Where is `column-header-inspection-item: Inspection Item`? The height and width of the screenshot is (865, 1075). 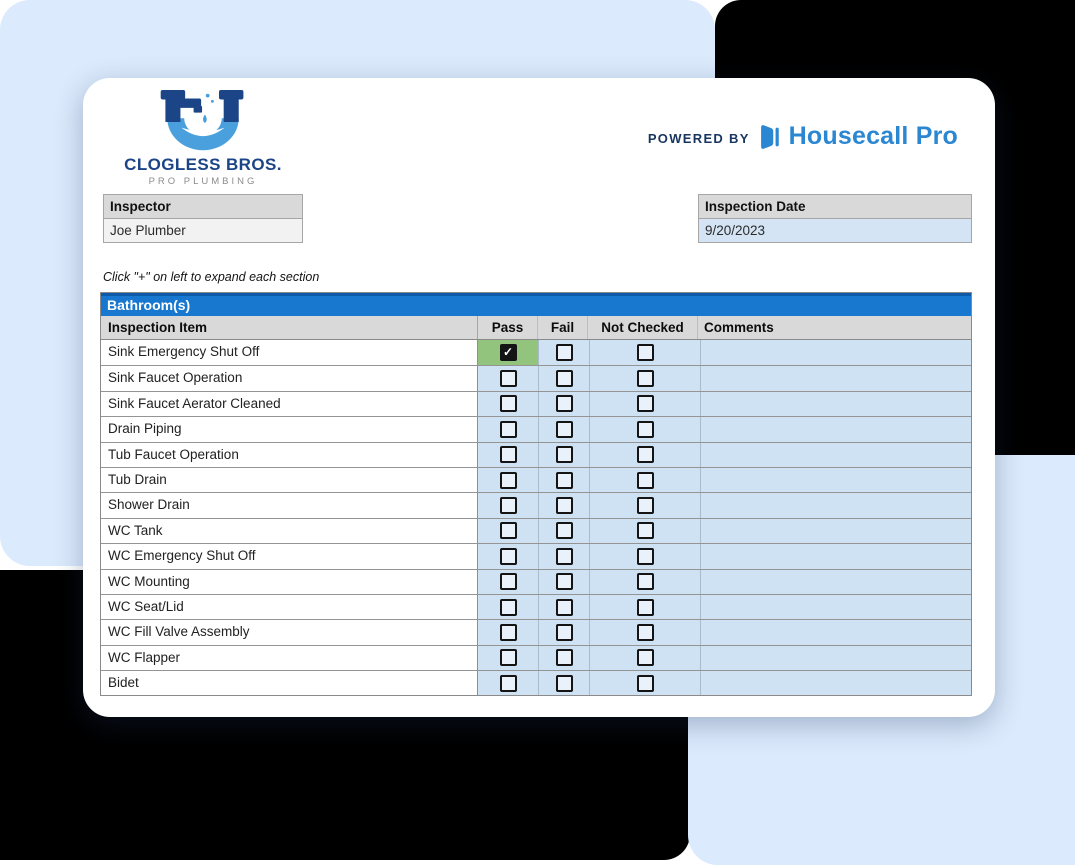 column-header-inspection-item: Inspection Item is located at coordinates (158, 327).